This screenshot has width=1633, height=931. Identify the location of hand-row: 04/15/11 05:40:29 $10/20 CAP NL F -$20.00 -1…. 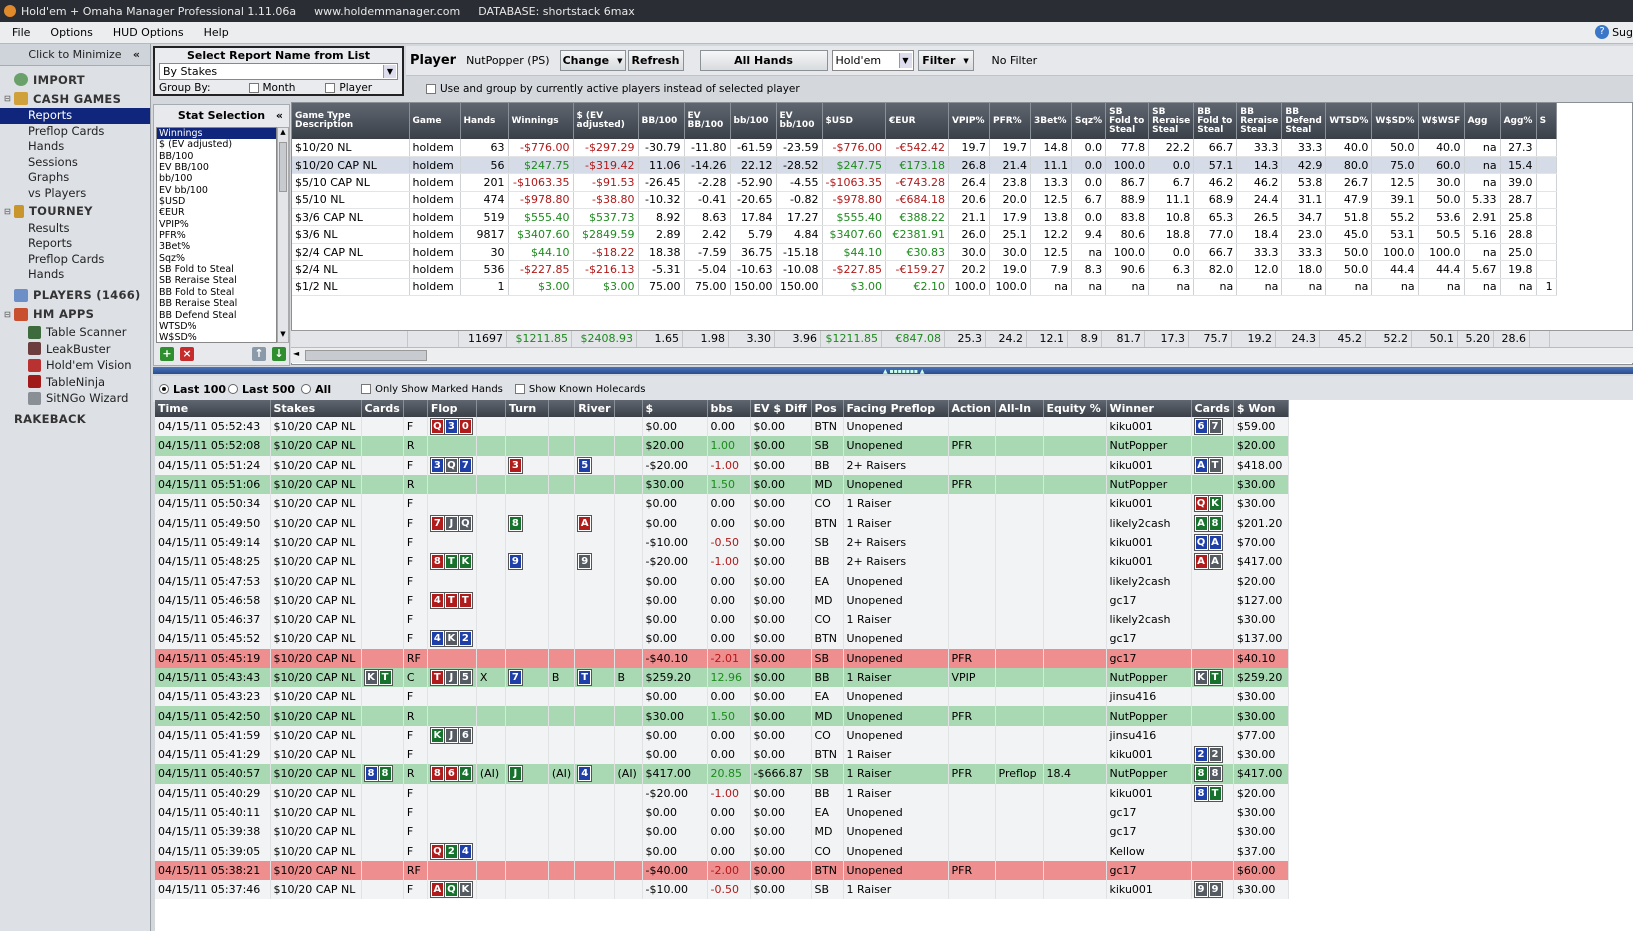
(722, 793).